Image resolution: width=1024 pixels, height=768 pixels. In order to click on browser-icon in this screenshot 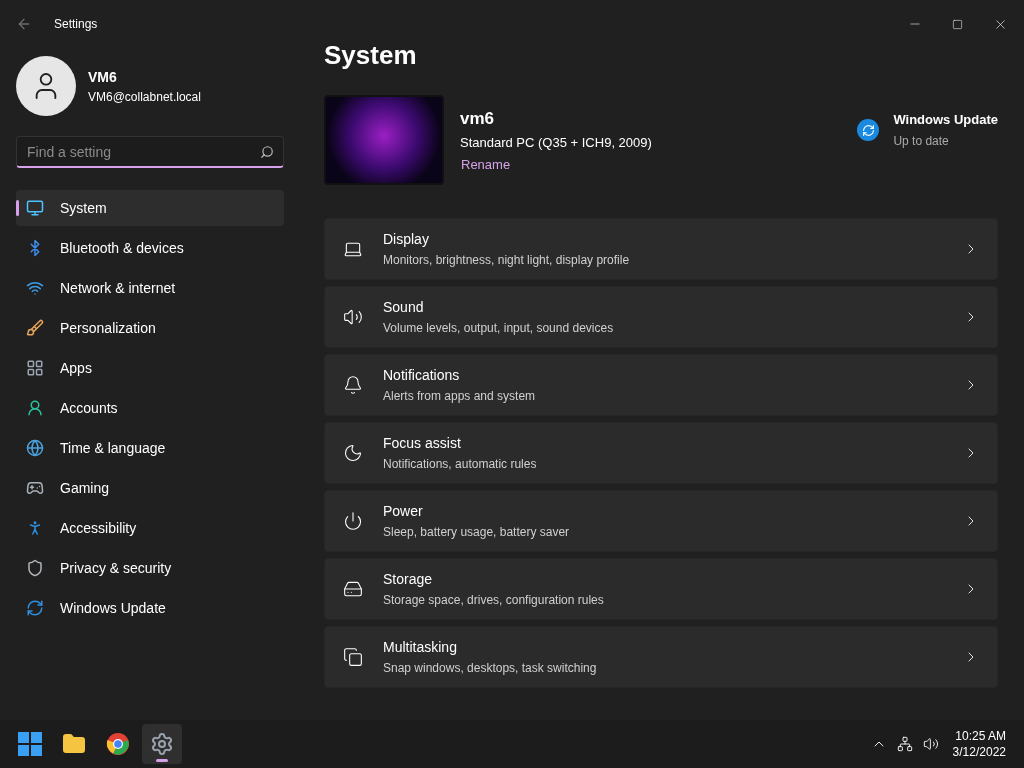, I will do `click(118, 744)`.